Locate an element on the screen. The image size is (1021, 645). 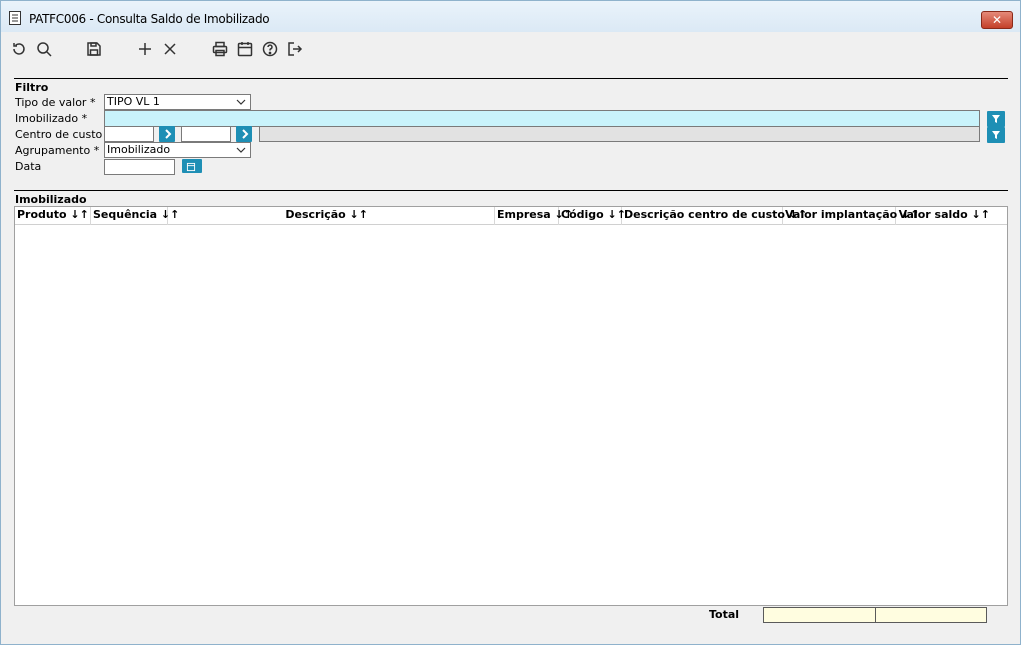
help-icon is located at coordinates (270, 49).